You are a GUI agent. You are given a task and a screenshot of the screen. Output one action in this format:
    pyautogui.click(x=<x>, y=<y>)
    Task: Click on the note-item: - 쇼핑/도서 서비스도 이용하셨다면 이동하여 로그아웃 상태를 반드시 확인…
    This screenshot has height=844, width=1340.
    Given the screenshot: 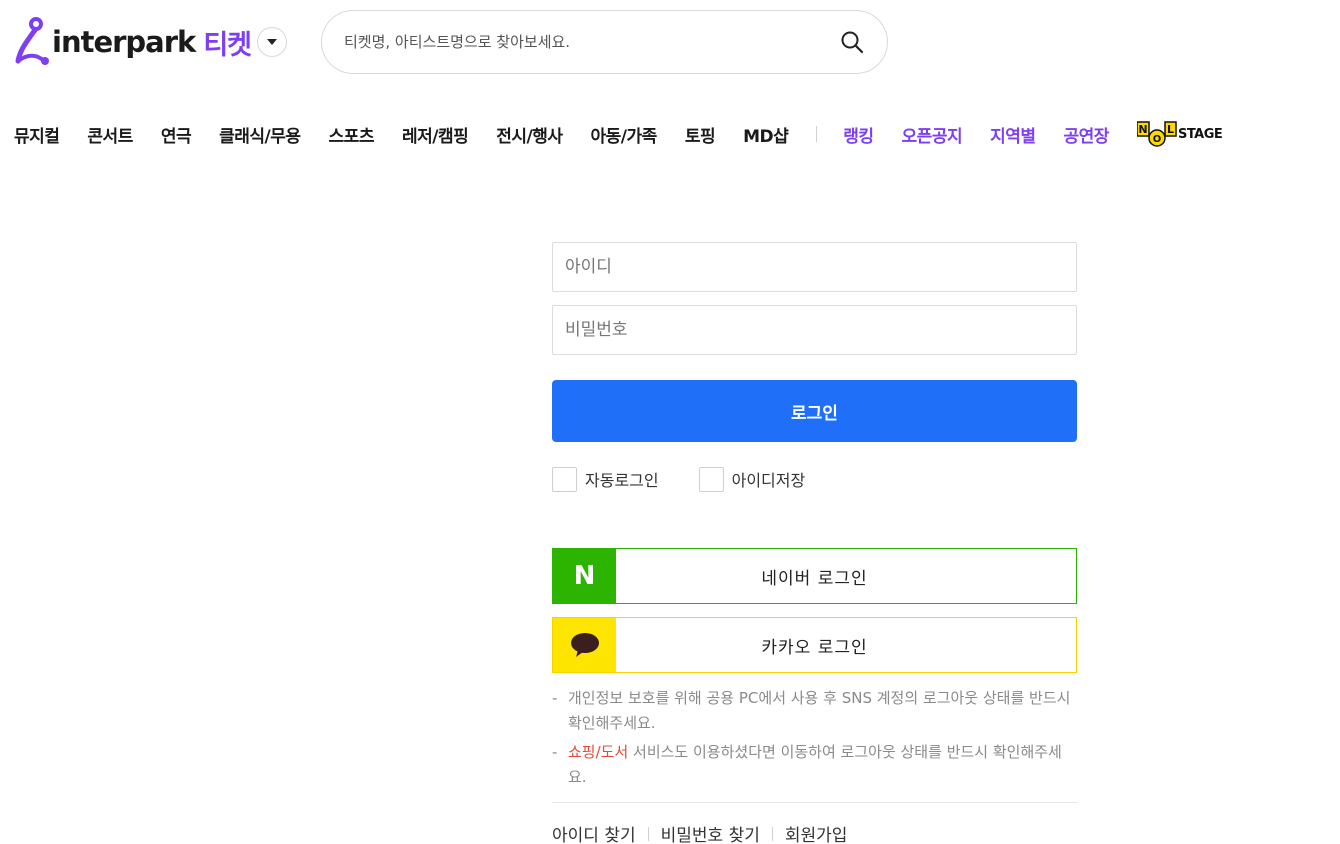 What is the action you would take?
    pyautogui.click(x=807, y=764)
    